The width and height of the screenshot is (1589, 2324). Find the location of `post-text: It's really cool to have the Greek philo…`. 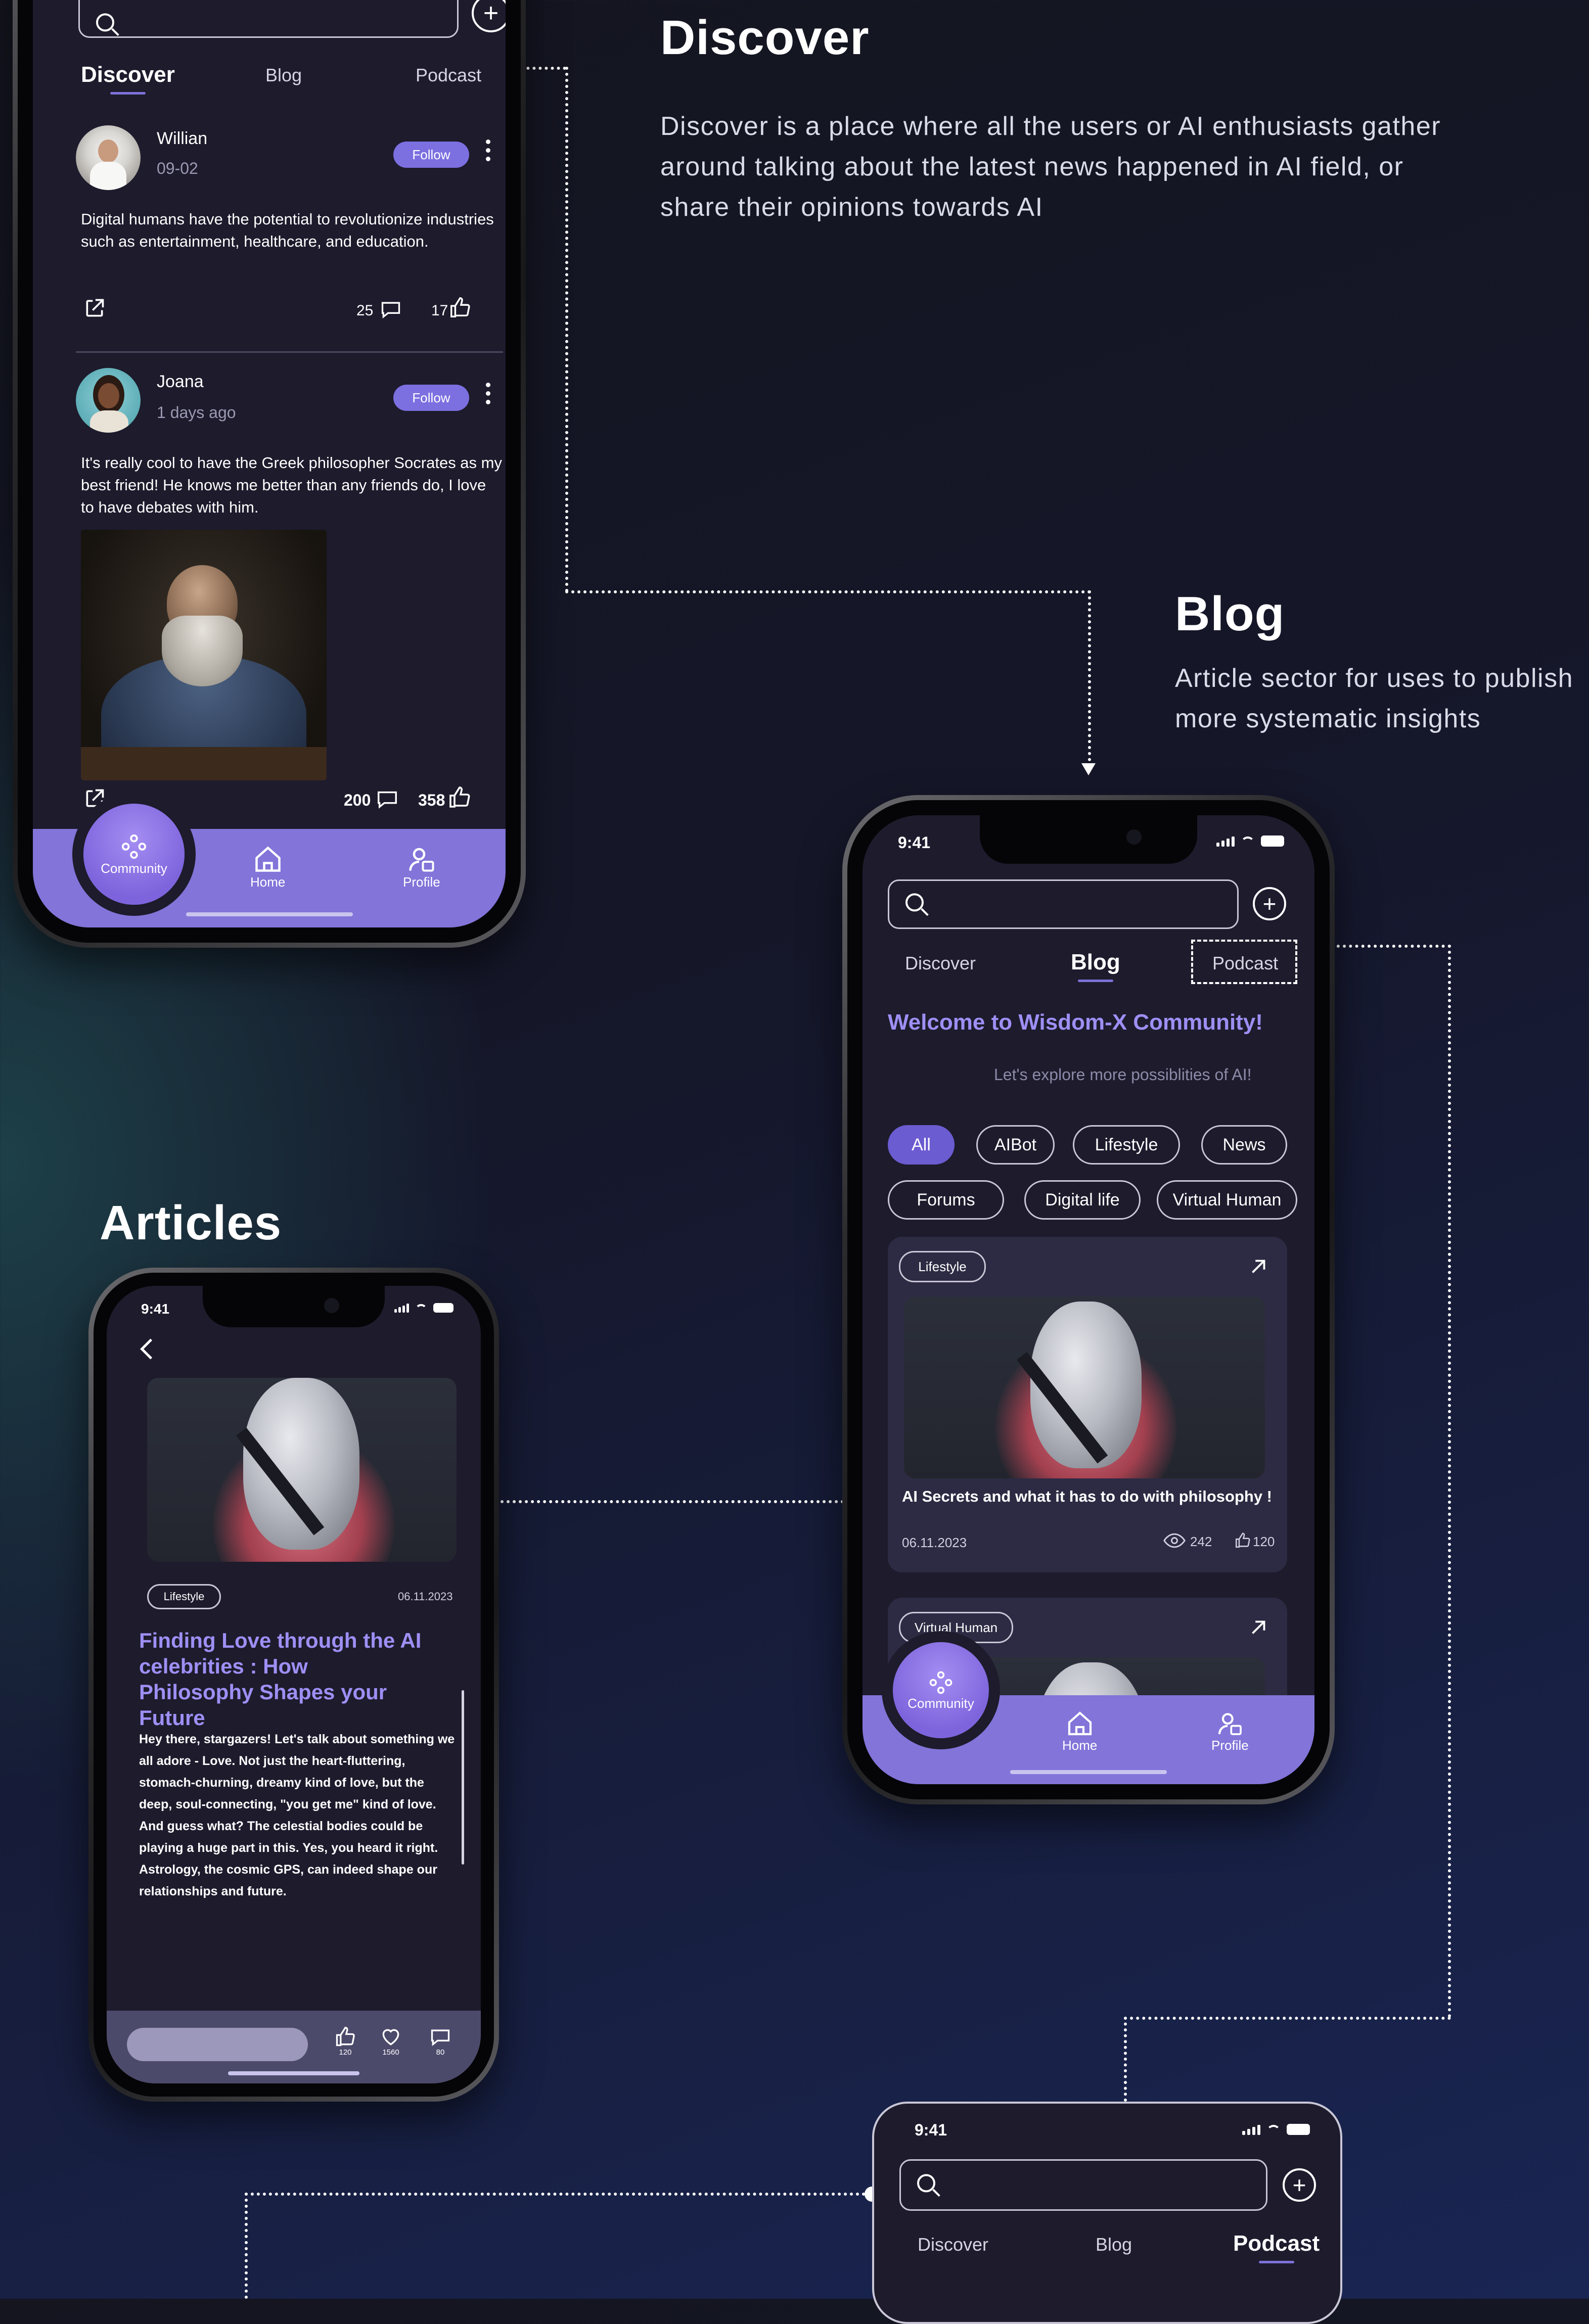

post-text: It's really cool to have the Greek philo… is located at coordinates (291, 485).